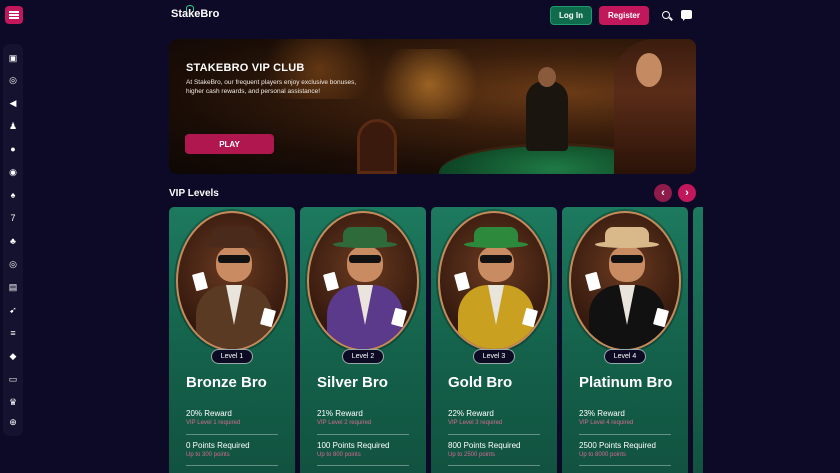 Image resolution: width=840 pixels, height=473 pixels. I want to click on hero-dealer-image, so click(547, 109).